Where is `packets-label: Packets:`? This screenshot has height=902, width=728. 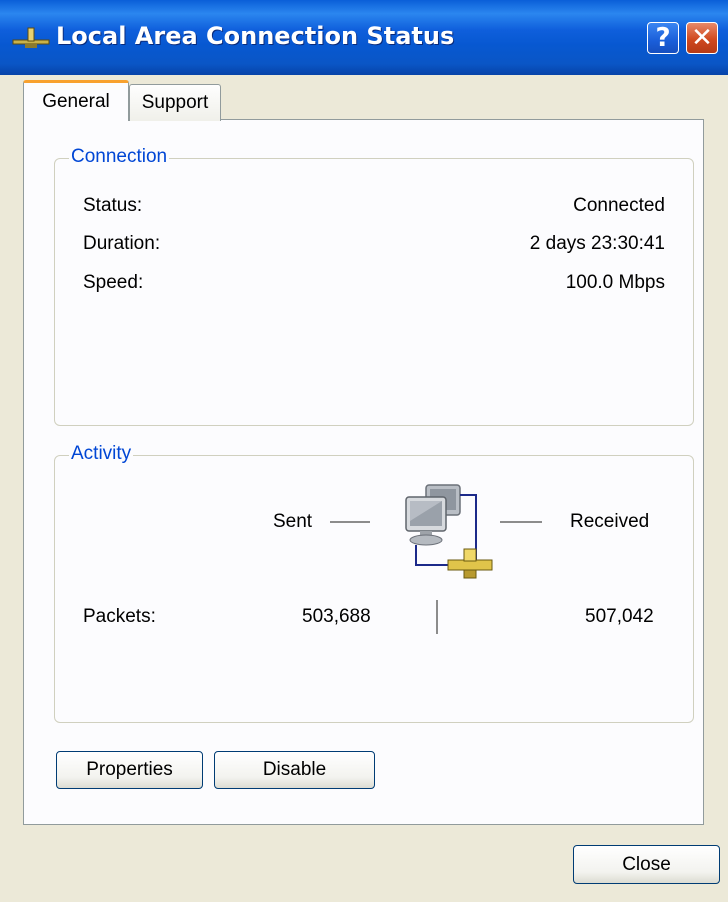 packets-label: Packets: is located at coordinates (119, 616).